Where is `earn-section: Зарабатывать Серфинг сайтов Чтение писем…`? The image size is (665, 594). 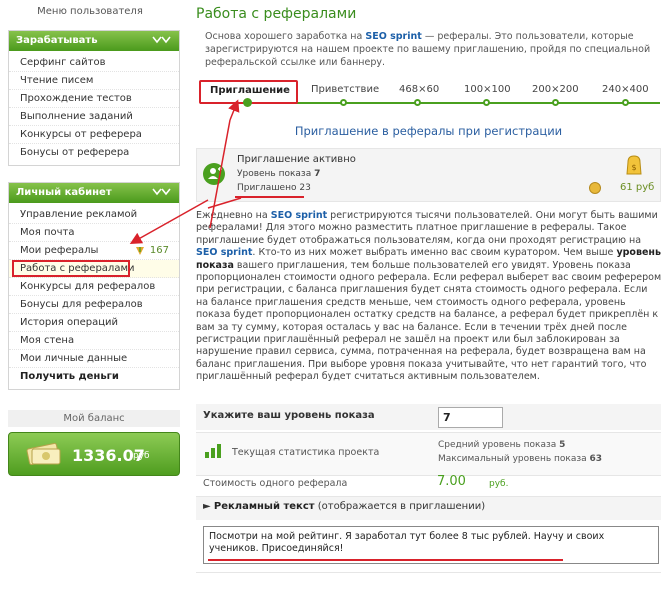 earn-section: Зарабатывать Серфинг сайтов Чтение писем… is located at coordinates (94, 98).